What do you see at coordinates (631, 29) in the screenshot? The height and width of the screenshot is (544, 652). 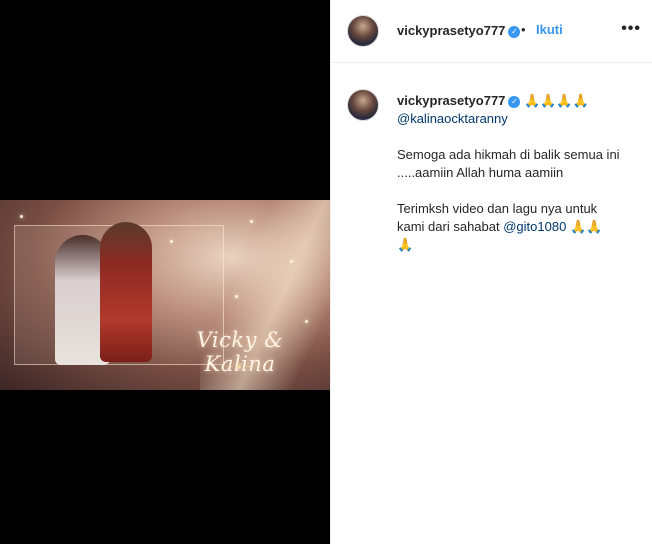 I see `more-options-icon: •••` at bounding box center [631, 29].